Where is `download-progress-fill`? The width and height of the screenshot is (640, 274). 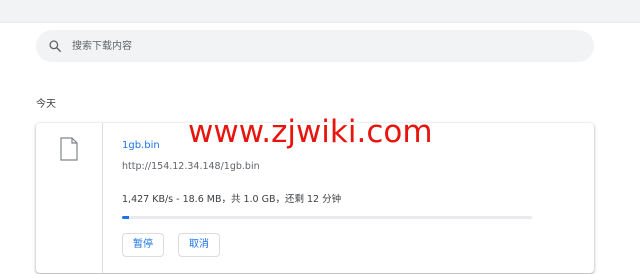 download-progress-fill is located at coordinates (126, 217).